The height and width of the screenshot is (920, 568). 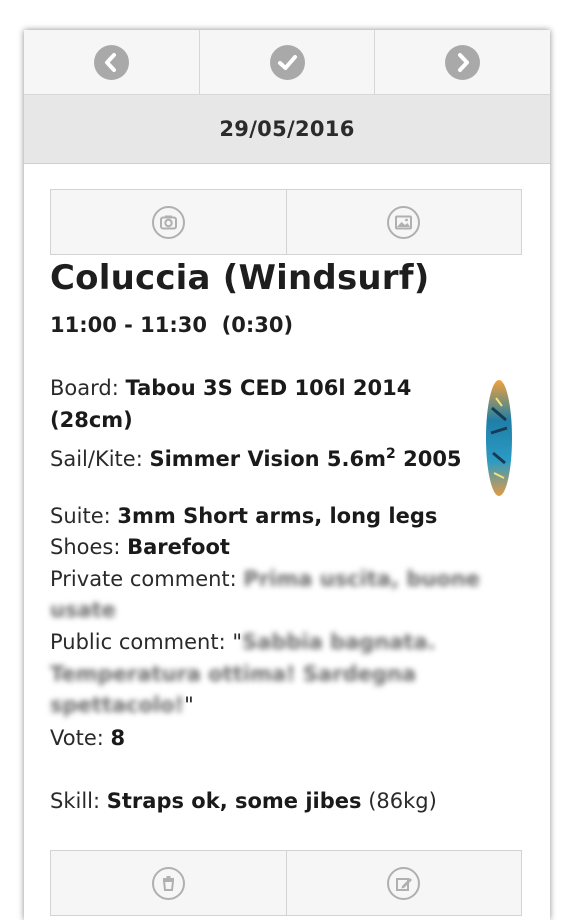 I want to click on time-range: 11:00 - 11:30, so click(x=129, y=325).